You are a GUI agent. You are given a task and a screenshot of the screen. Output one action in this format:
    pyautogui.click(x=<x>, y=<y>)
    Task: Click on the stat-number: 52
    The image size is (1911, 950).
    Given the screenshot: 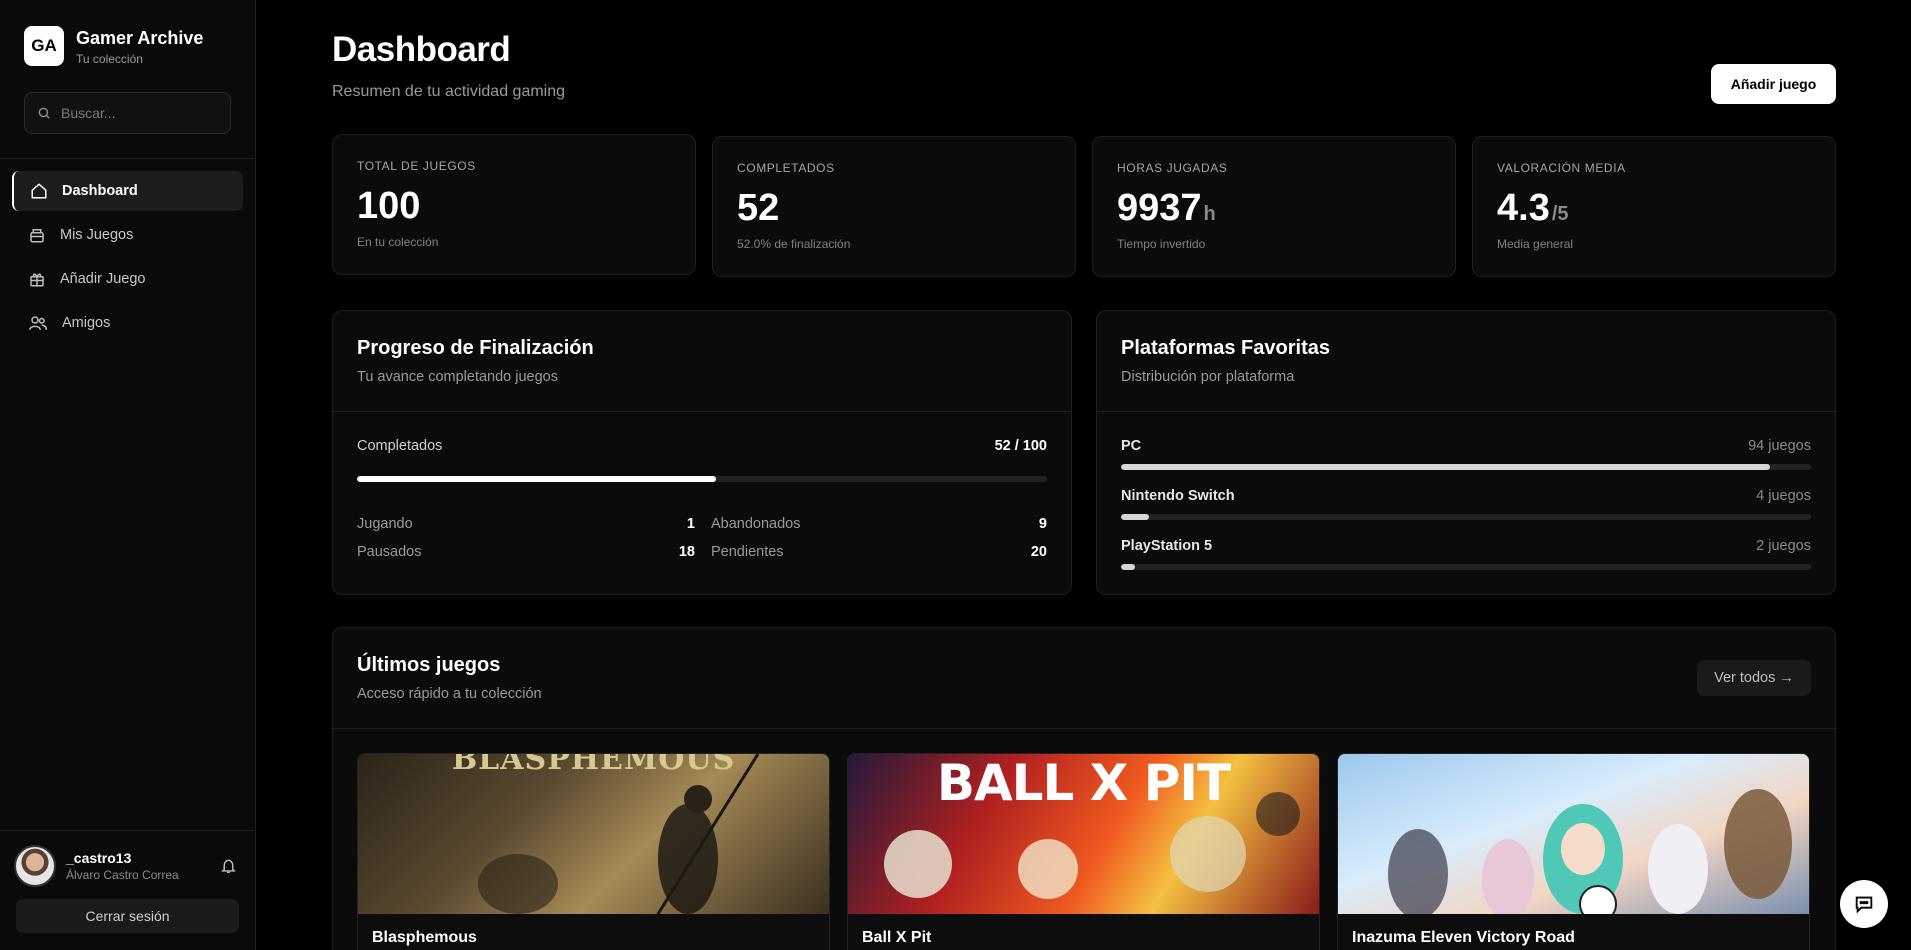 What is the action you would take?
    pyautogui.click(x=758, y=208)
    